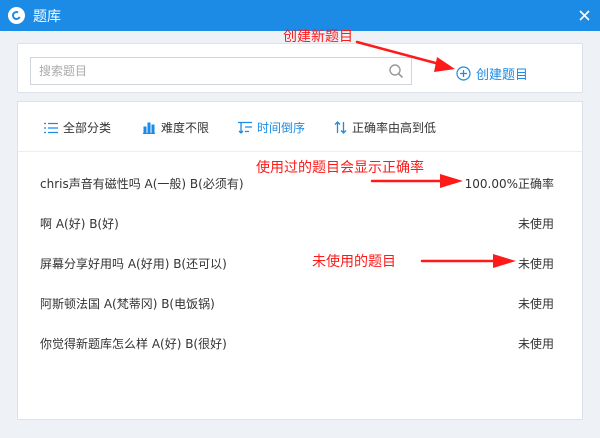 Image resolution: width=600 pixels, height=438 pixels. Describe the element at coordinates (354, 262) in the screenshot. I see `annotation-unused: 未使用的题目` at that location.